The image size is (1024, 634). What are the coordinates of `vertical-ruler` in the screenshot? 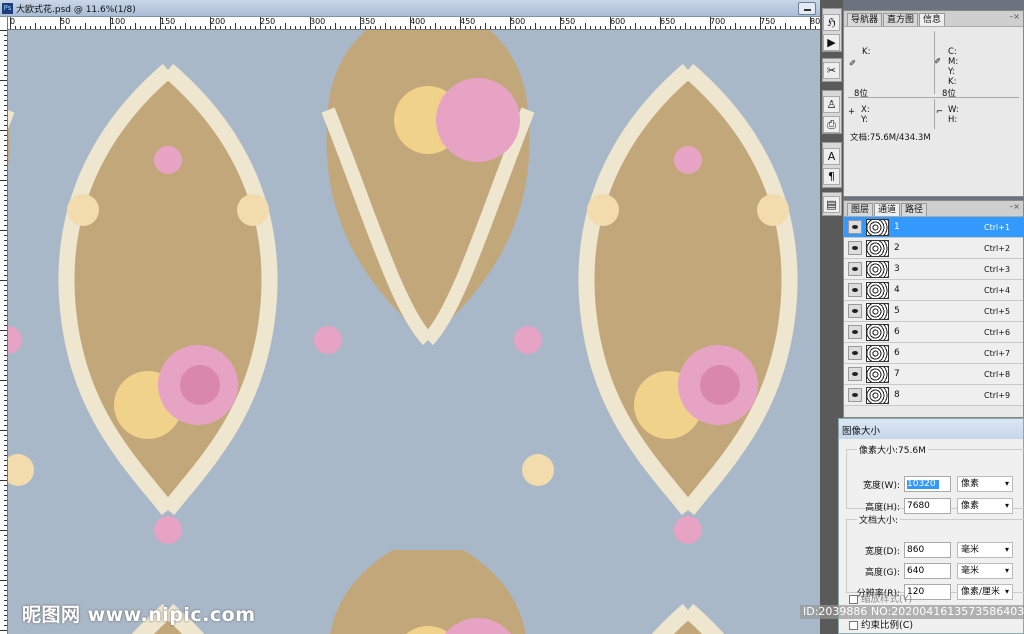 It's located at (4, 325).